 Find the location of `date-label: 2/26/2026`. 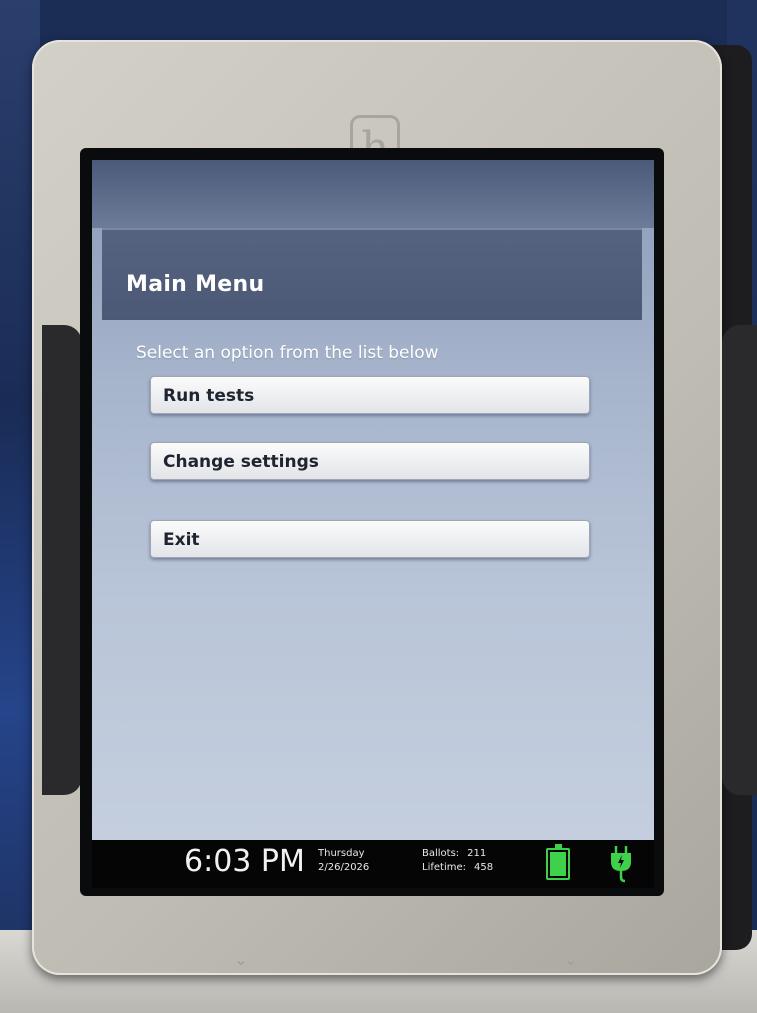

date-label: 2/26/2026 is located at coordinates (344, 867).